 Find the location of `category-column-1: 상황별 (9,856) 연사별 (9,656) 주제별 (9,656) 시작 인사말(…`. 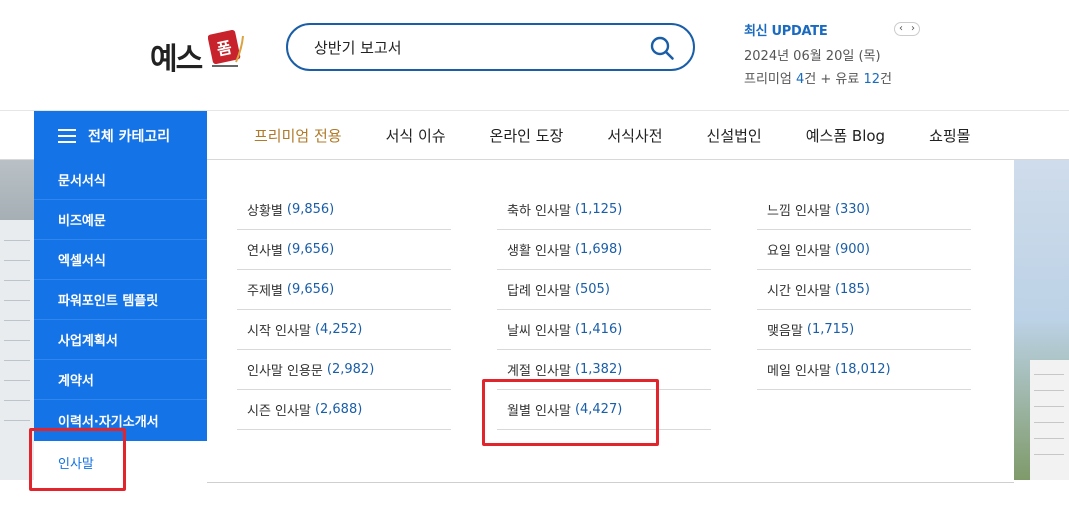

category-column-1: 상황별 (9,856) 연사별 (9,656) 주제별 (9,656) 시작 인사말(… is located at coordinates (344, 310).